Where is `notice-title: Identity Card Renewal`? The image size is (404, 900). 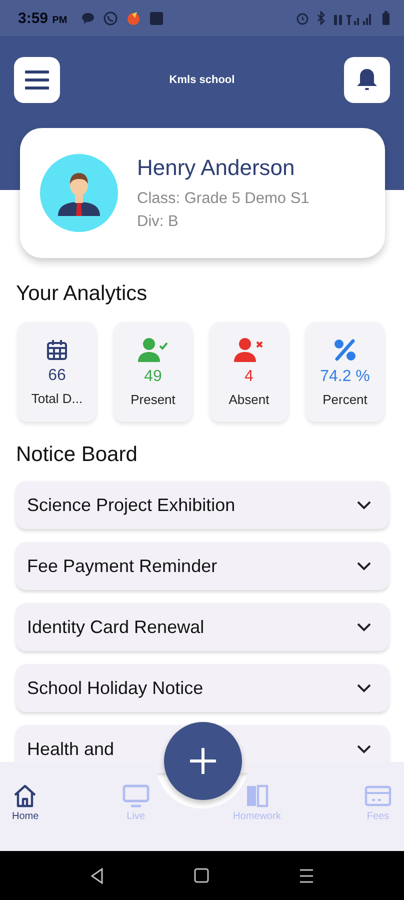
notice-title: Identity Card Renewal is located at coordinates (115, 627).